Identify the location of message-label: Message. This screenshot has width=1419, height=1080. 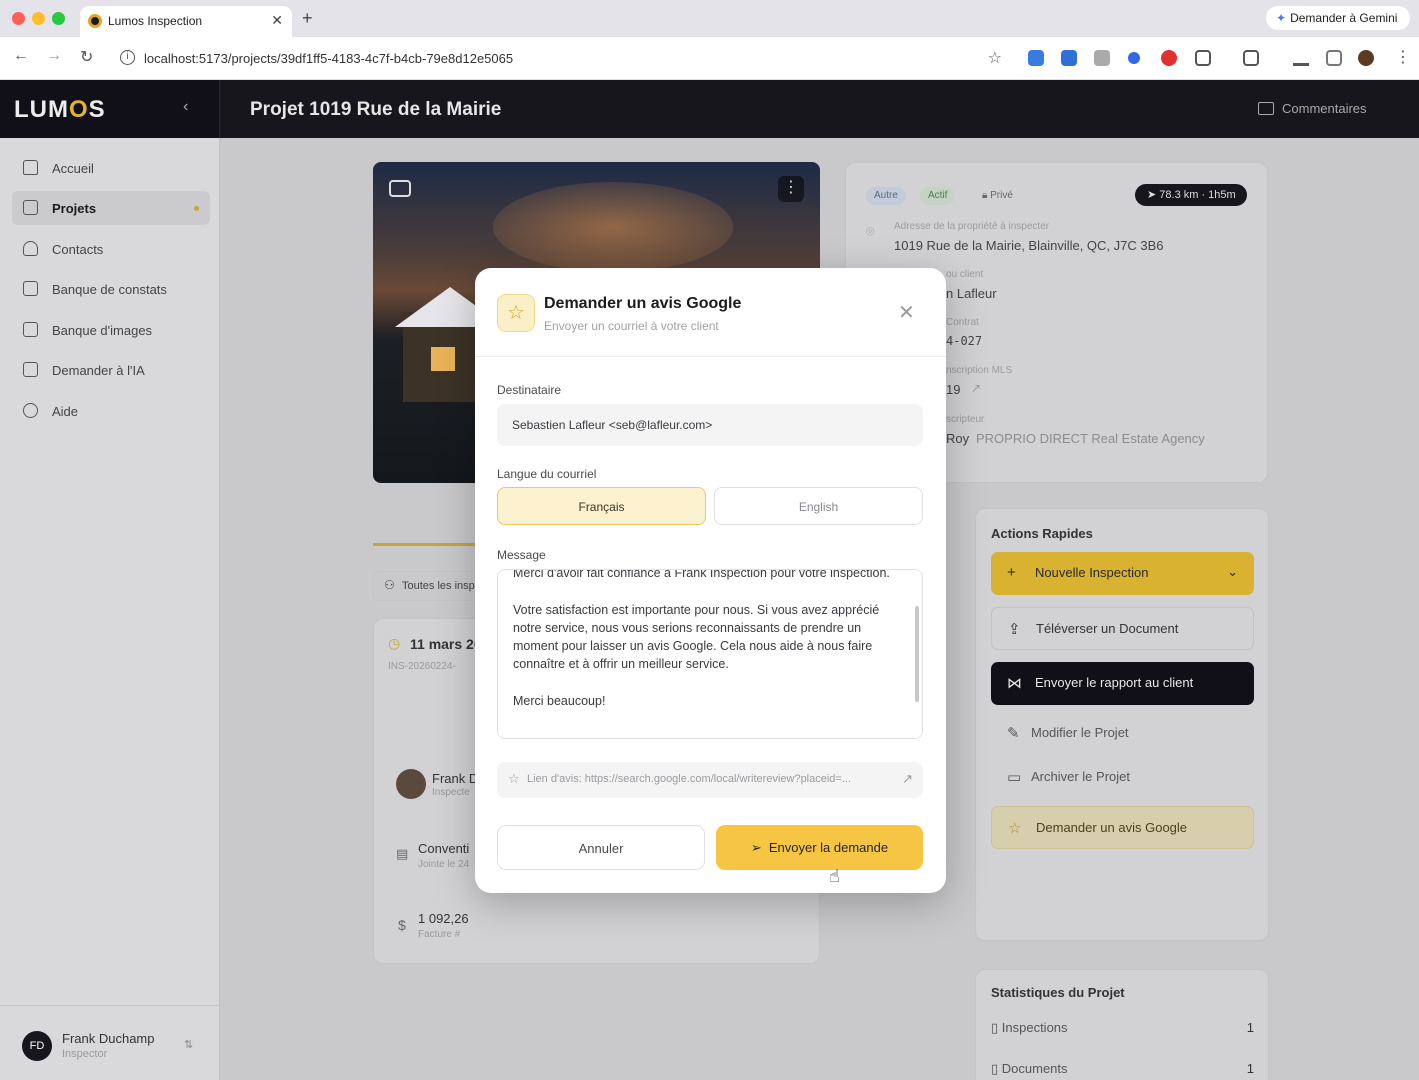
(521, 555).